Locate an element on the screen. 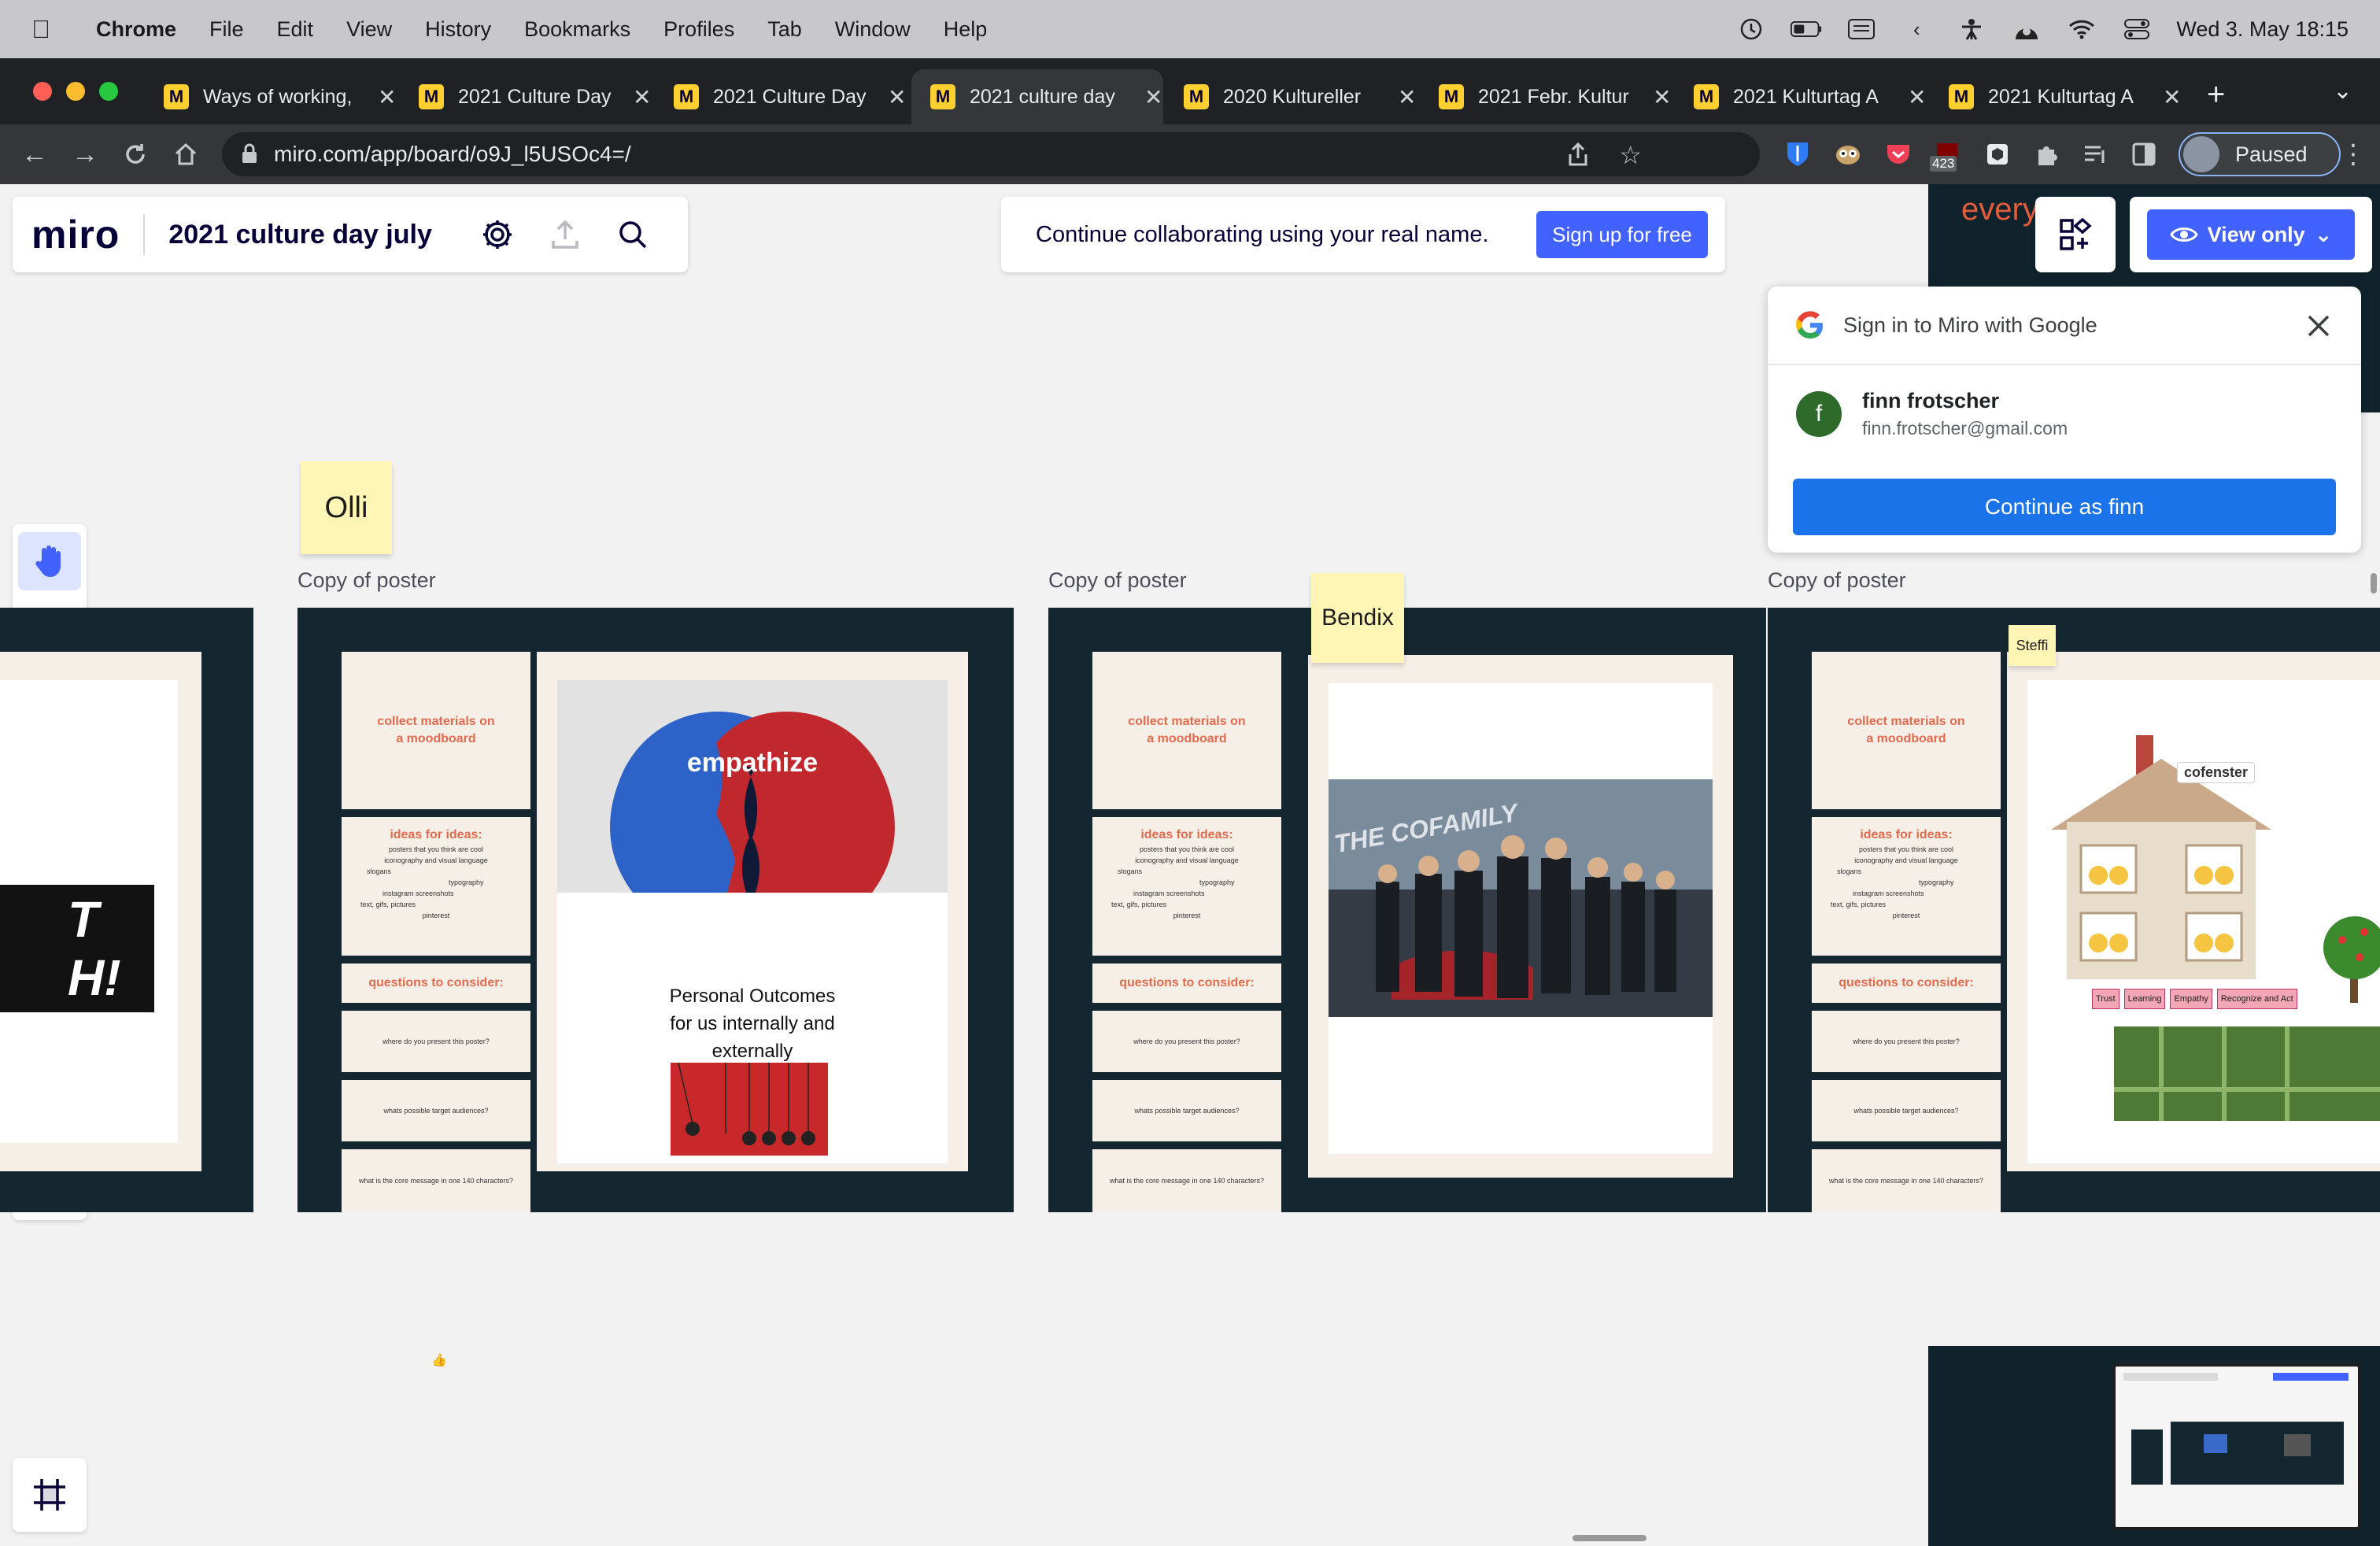  tab-7: M 2021 Kulturtag A ✕ is located at coordinates (1800, 96).